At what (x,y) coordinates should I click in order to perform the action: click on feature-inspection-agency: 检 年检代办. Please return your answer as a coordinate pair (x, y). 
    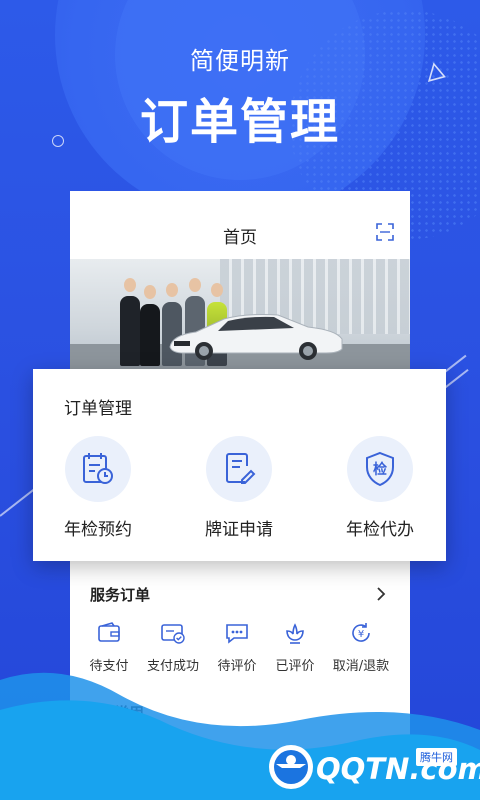
    Looking at the image, I should click on (380, 488).